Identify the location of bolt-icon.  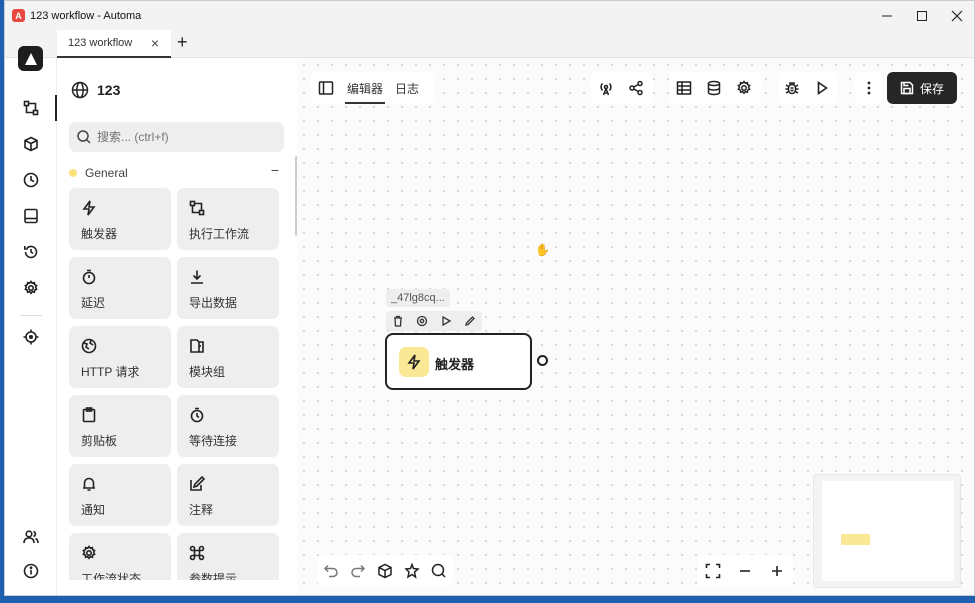
(414, 362).